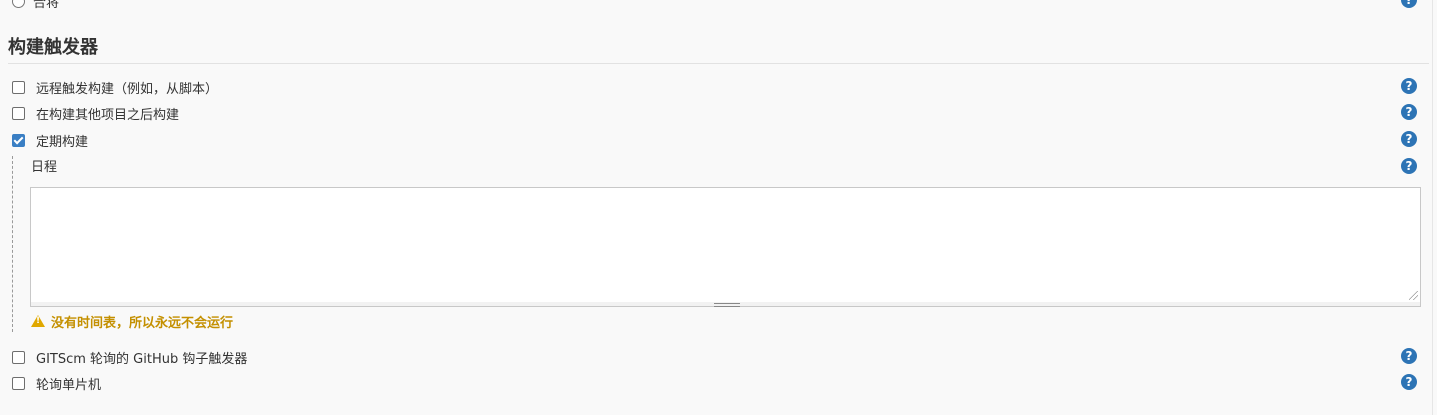  What do you see at coordinates (18, 383) in the screenshot?
I see `trigger-poll-scm-checkbox` at bounding box center [18, 383].